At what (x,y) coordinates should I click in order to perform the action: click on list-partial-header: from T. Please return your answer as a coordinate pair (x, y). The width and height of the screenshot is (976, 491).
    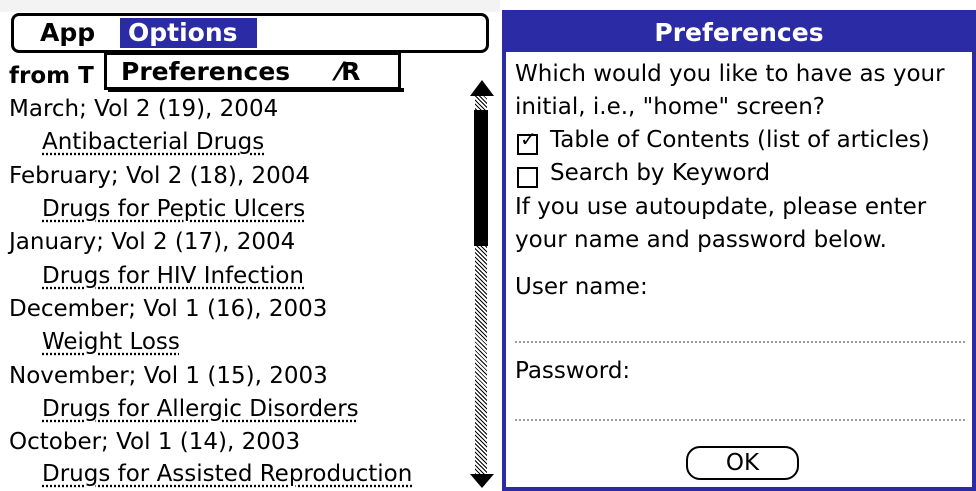
    Looking at the image, I should click on (51, 76).